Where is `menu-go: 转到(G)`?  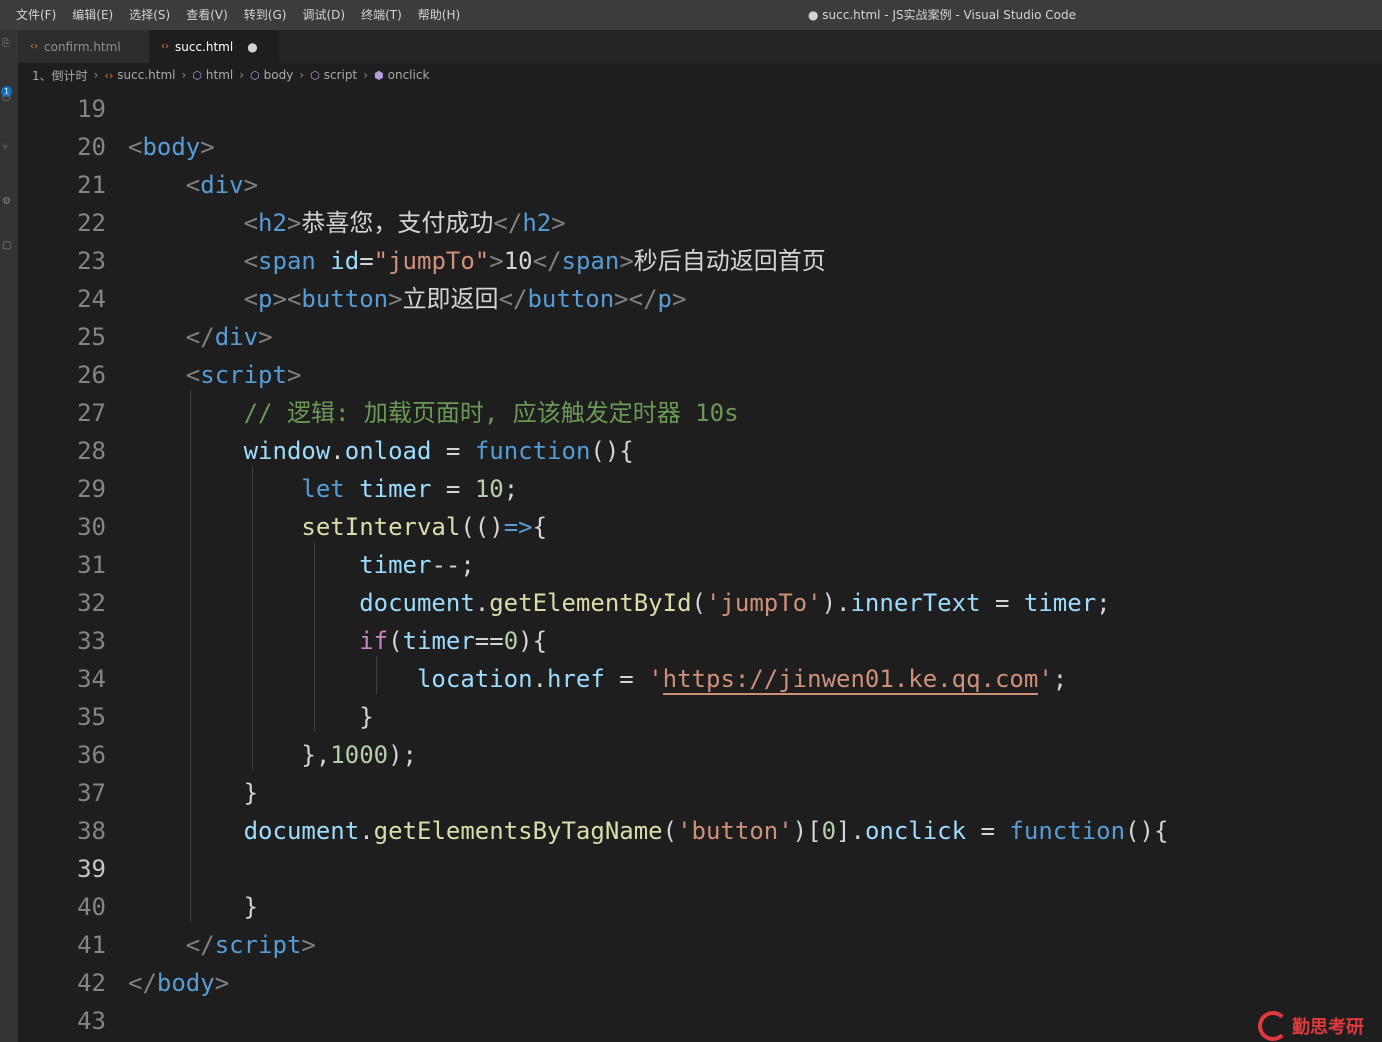 menu-go: 转到(G) is located at coordinates (265, 15).